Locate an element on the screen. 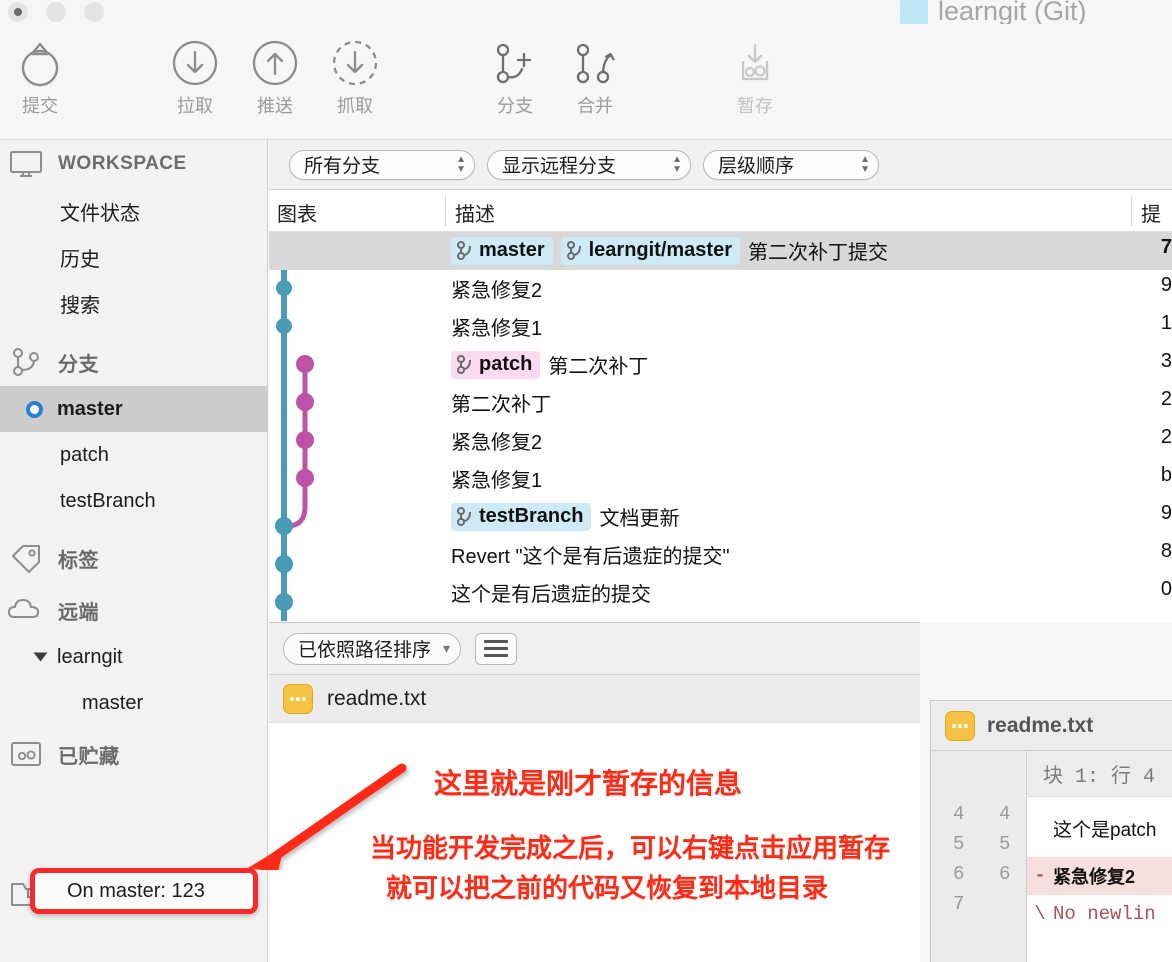  column-header-commit: 提 is located at coordinates (1151, 212).